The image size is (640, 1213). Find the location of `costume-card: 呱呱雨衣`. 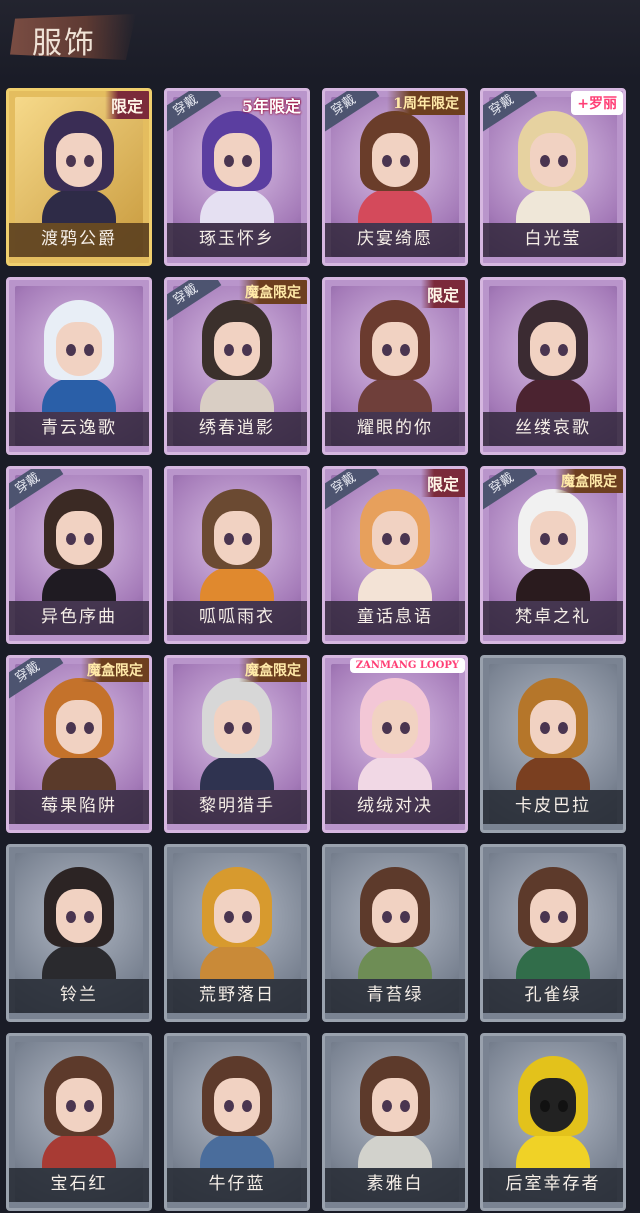

costume-card: 呱呱雨衣 is located at coordinates (237, 555).